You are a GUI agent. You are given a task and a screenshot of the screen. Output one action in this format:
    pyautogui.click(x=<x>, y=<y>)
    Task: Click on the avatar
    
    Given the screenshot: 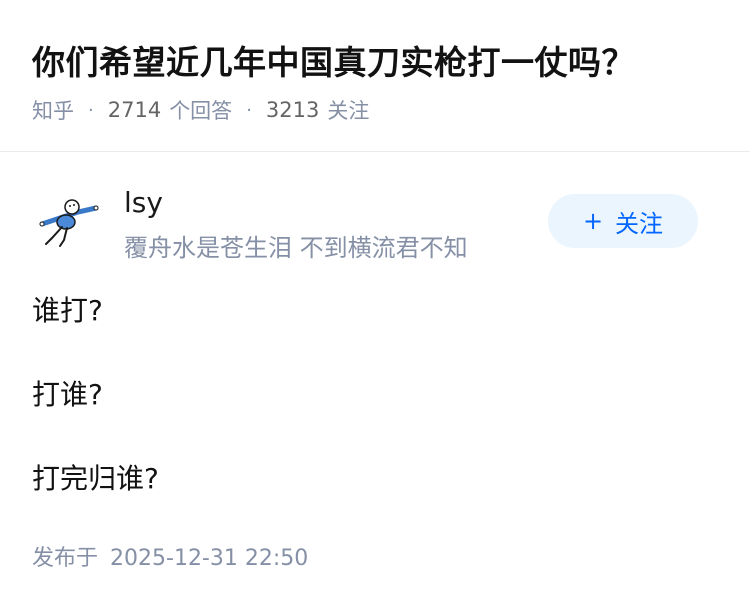 What is the action you would take?
    pyautogui.click(x=69, y=221)
    